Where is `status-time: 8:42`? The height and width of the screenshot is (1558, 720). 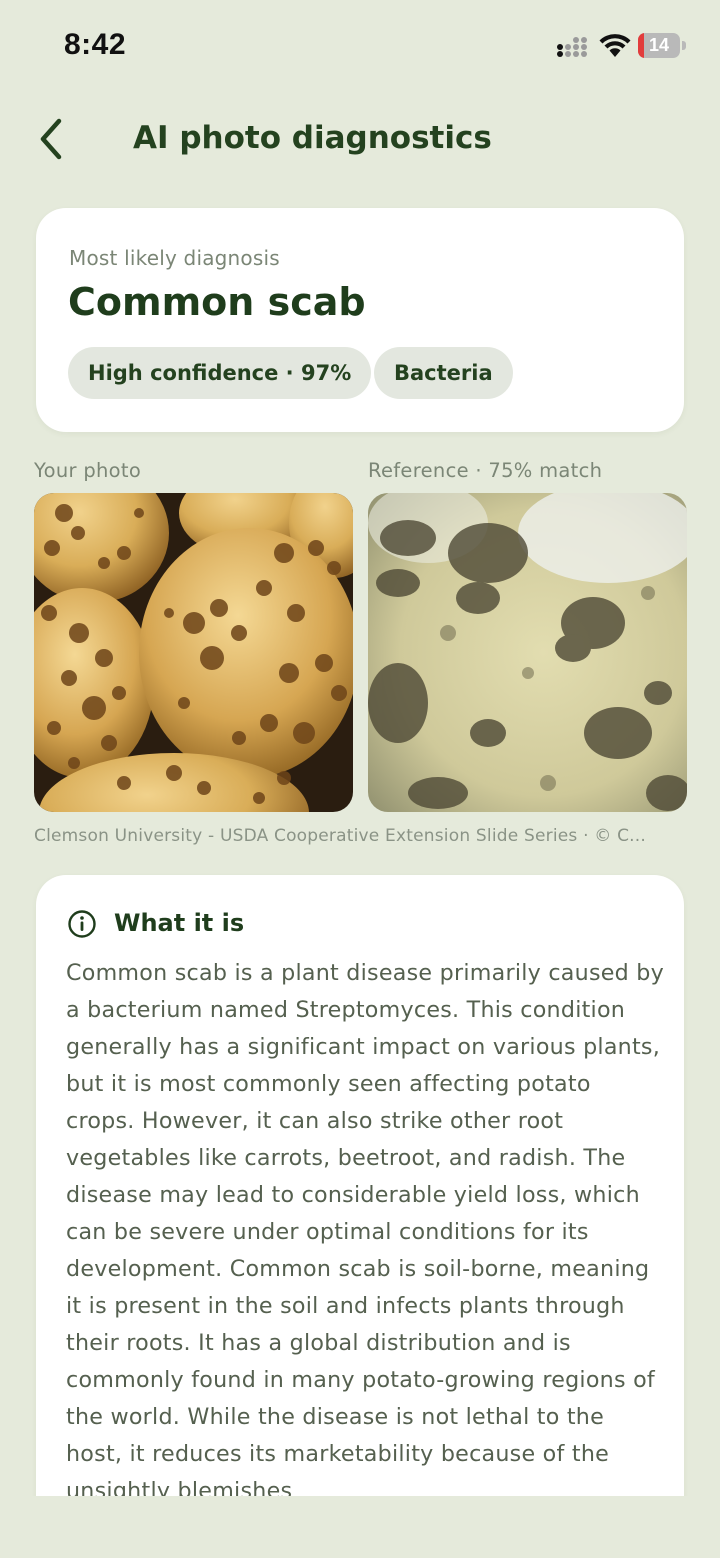
status-time: 8:42 is located at coordinates (95, 44).